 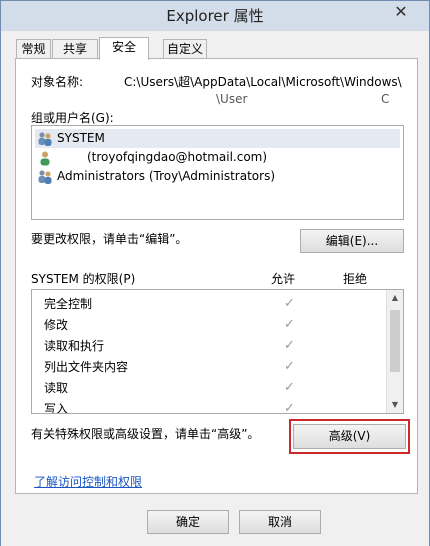 What do you see at coordinates (395, 341) in the screenshot?
I see `scroll-thumb` at bounding box center [395, 341].